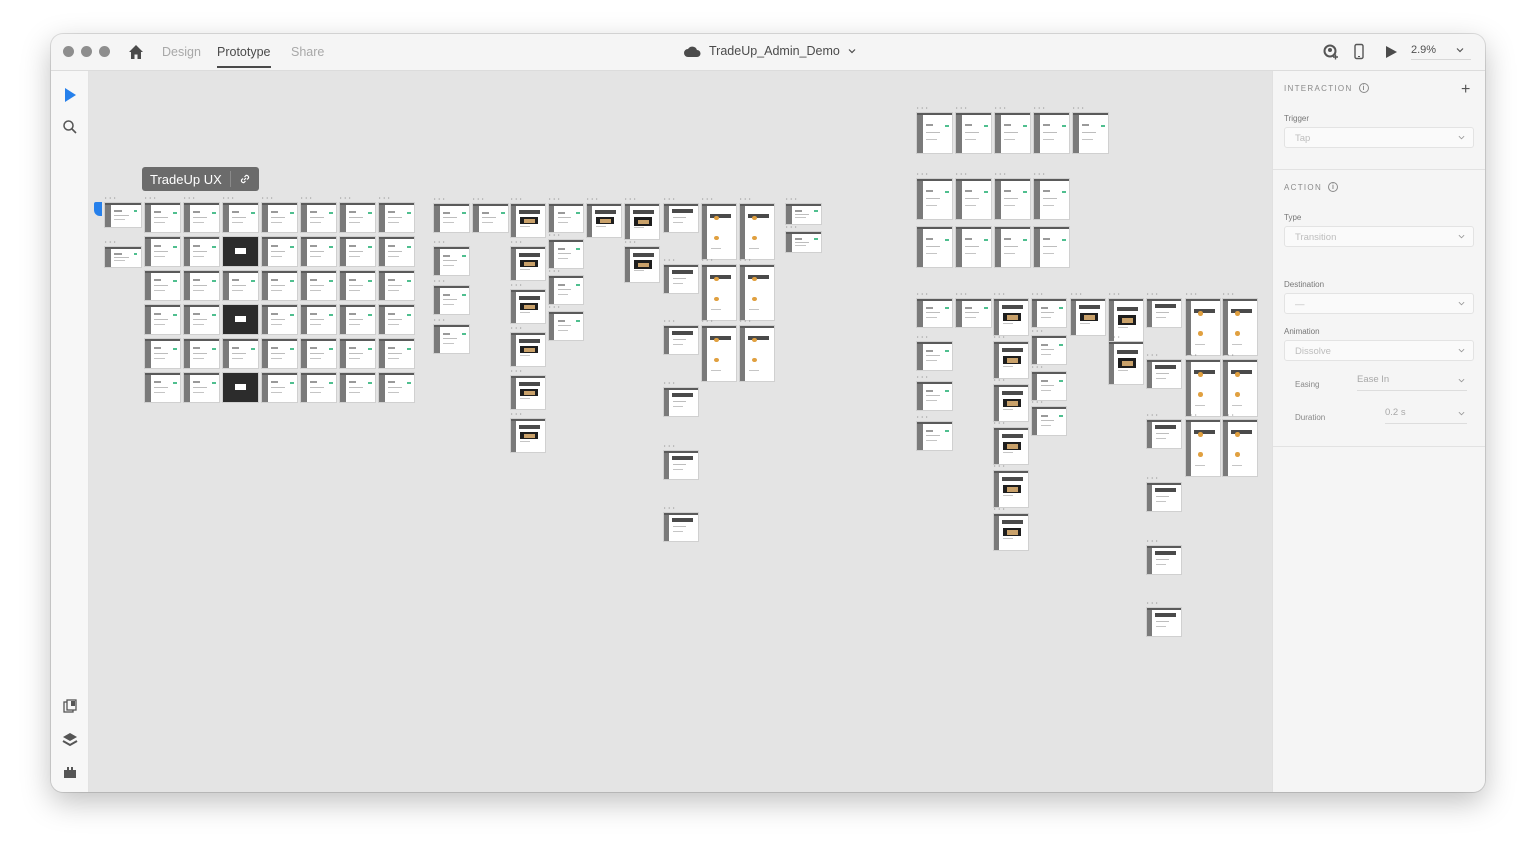 The width and height of the screenshot is (1536, 860). What do you see at coordinates (104, 51) in the screenshot?
I see `maximize-window-button` at bounding box center [104, 51].